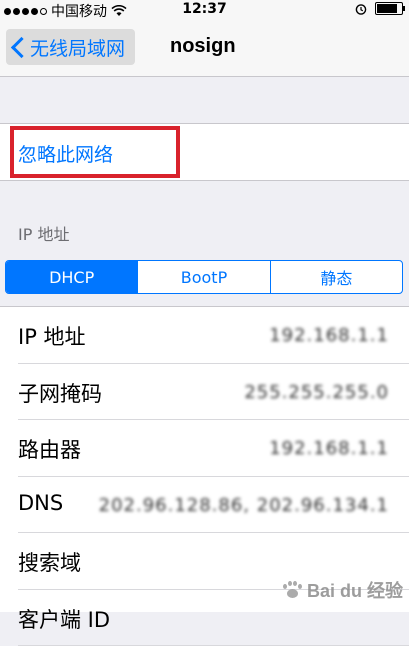 The image size is (409, 646). I want to click on battery-icon, so click(389, 8).